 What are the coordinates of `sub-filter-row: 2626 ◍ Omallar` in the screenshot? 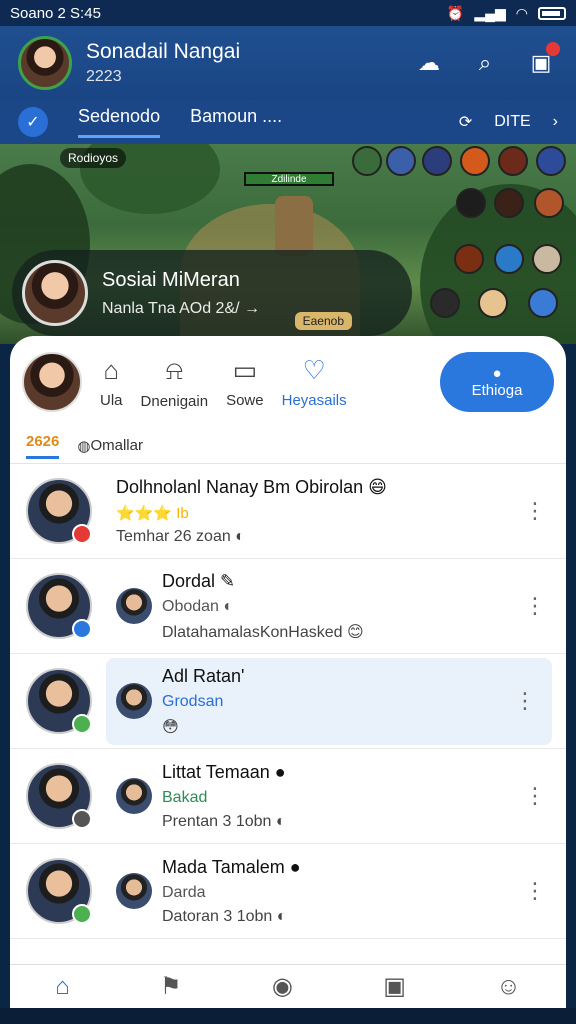 It's located at (288, 446).